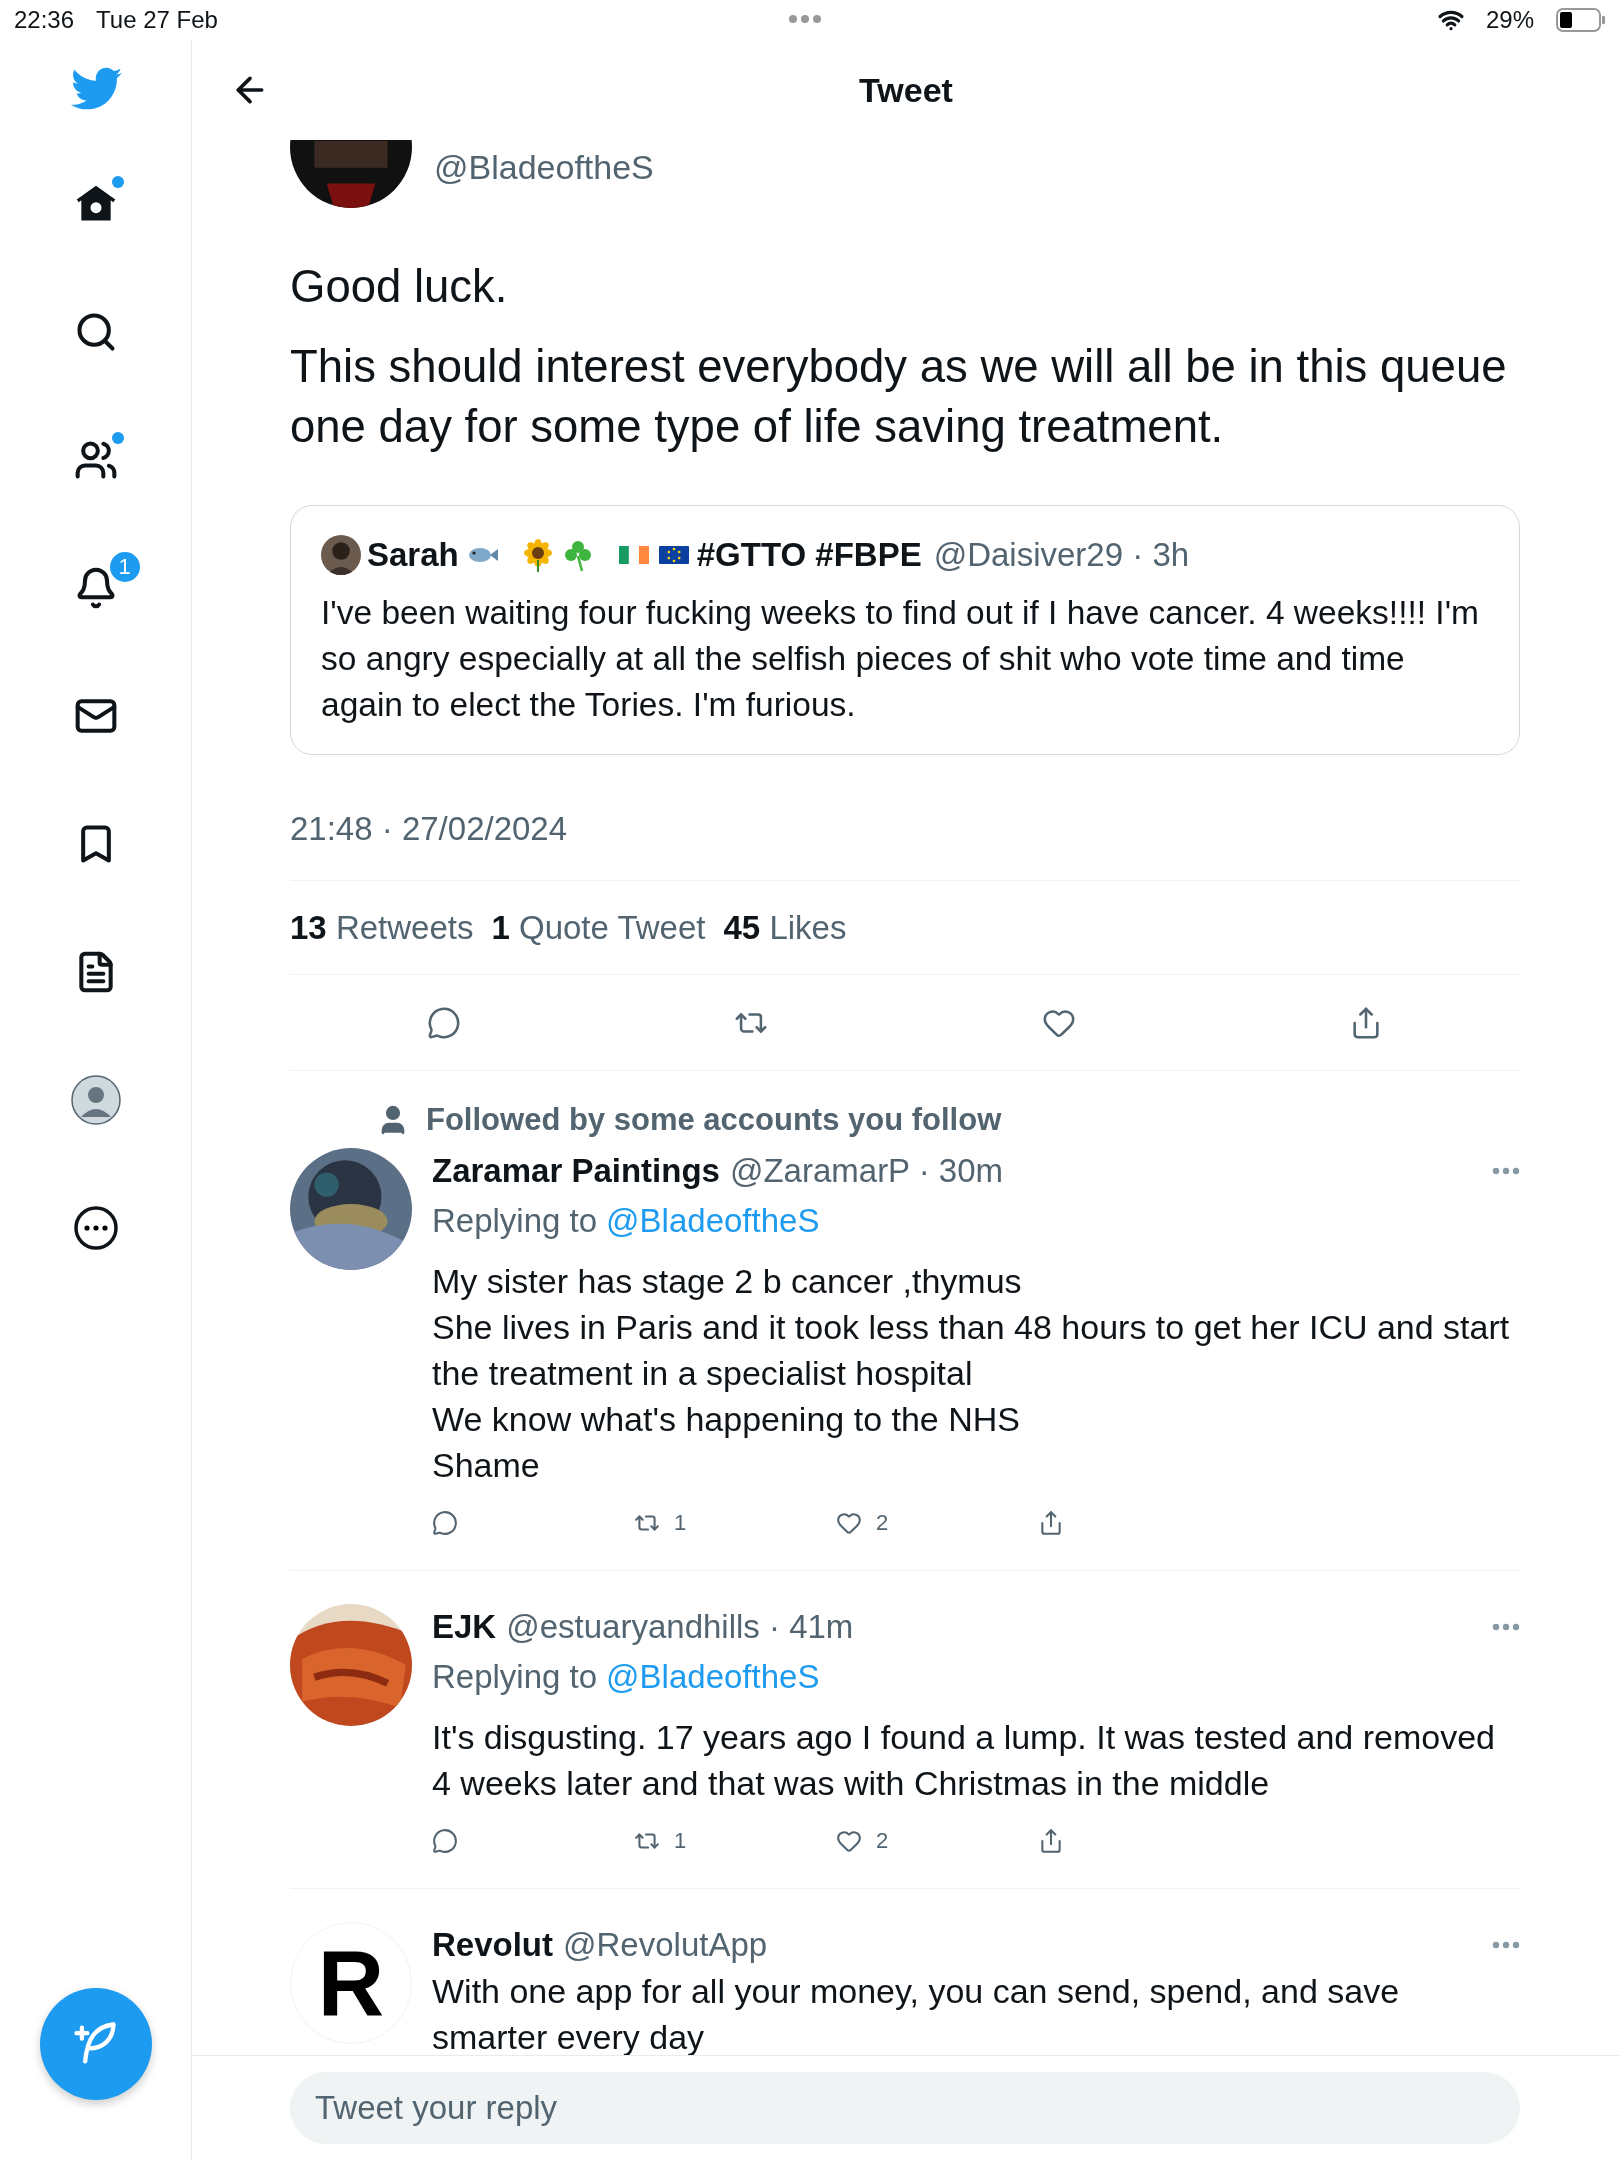  I want to click on reply-author-name: EJK, so click(464, 1627).